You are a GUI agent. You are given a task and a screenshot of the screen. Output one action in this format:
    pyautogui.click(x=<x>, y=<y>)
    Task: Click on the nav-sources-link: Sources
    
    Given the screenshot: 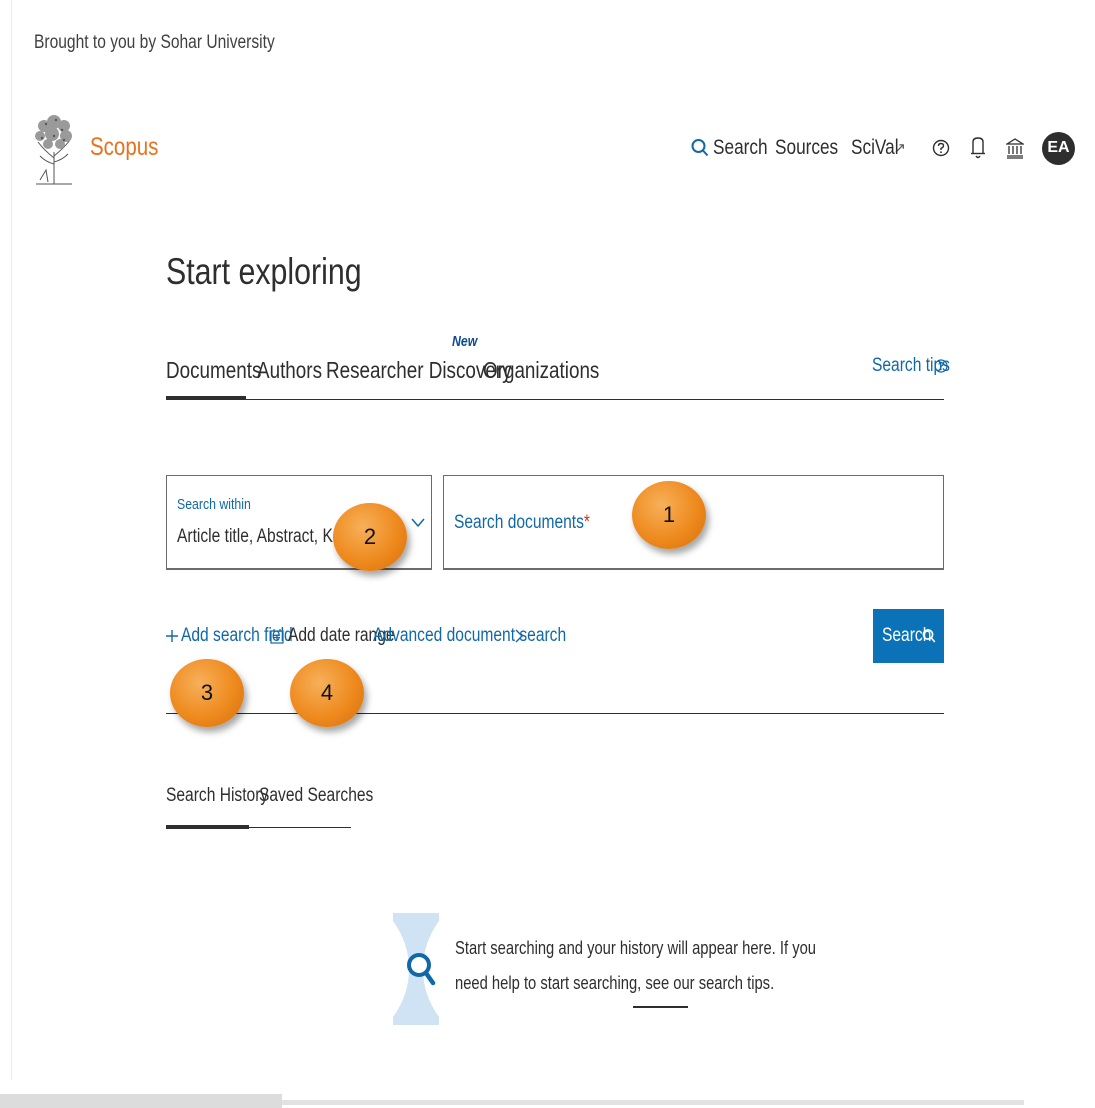 What is the action you would take?
    pyautogui.click(x=812, y=148)
    